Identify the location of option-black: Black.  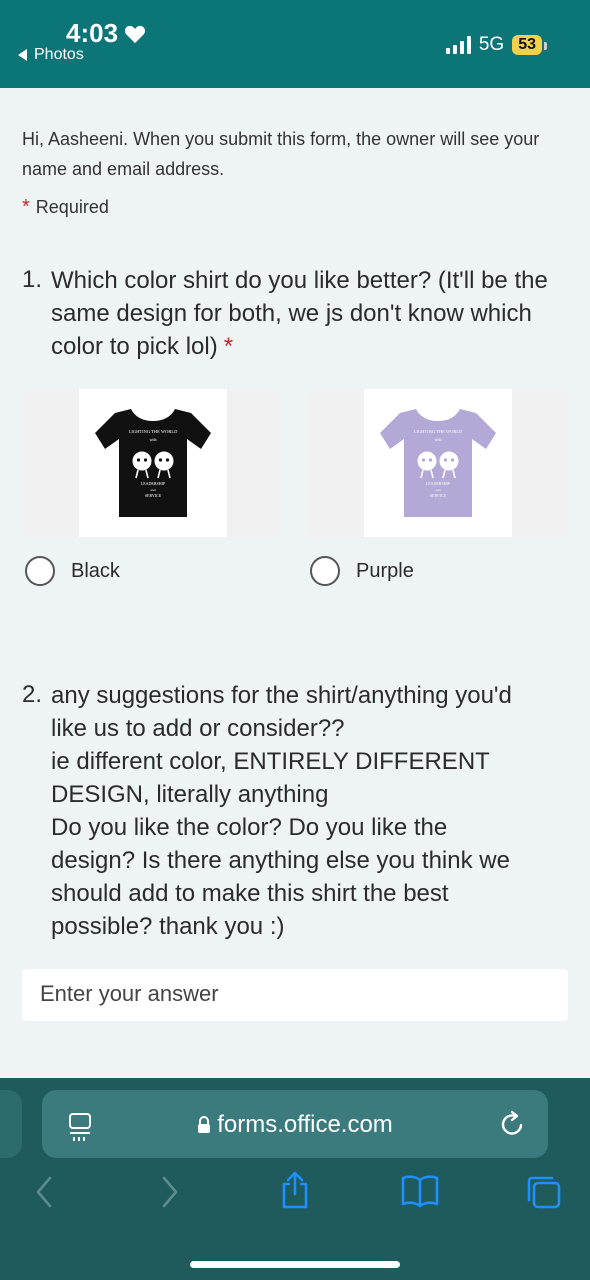
(72, 571).